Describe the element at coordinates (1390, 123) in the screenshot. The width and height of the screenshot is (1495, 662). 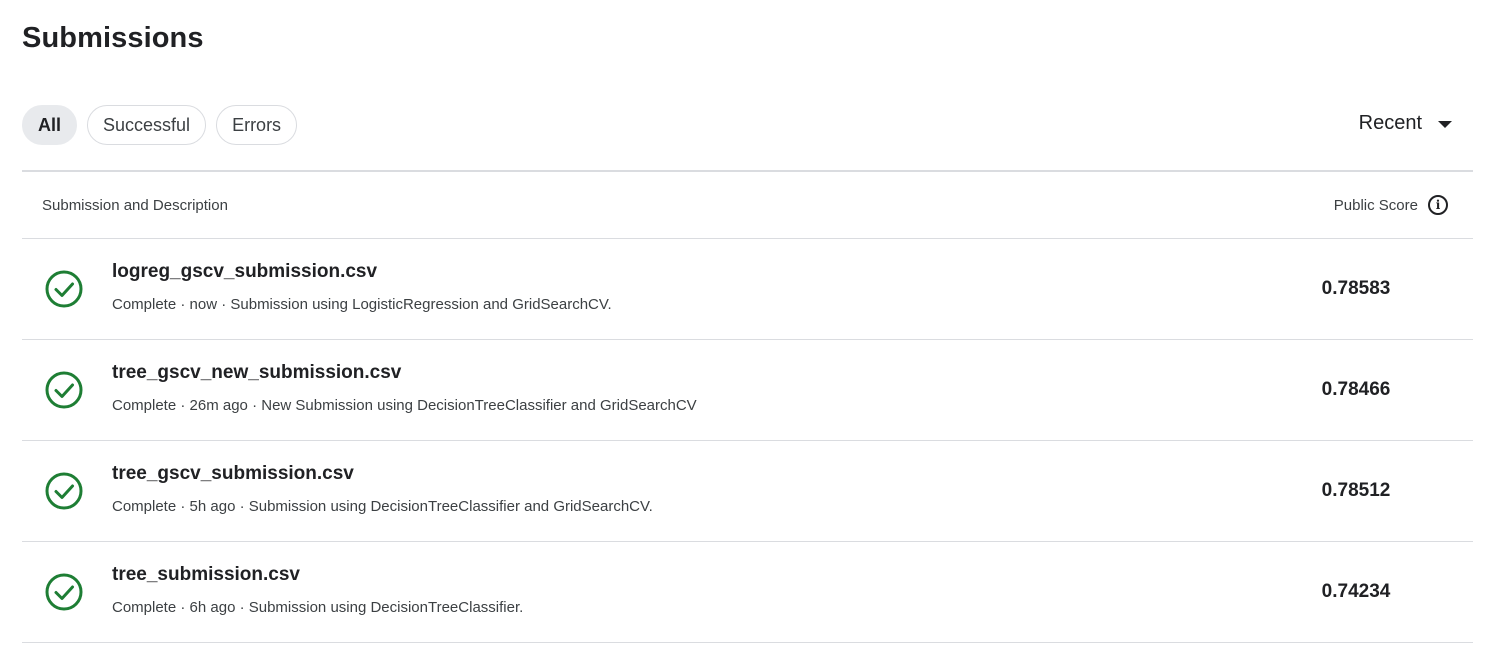
I see `sort-label: Recent` at that location.